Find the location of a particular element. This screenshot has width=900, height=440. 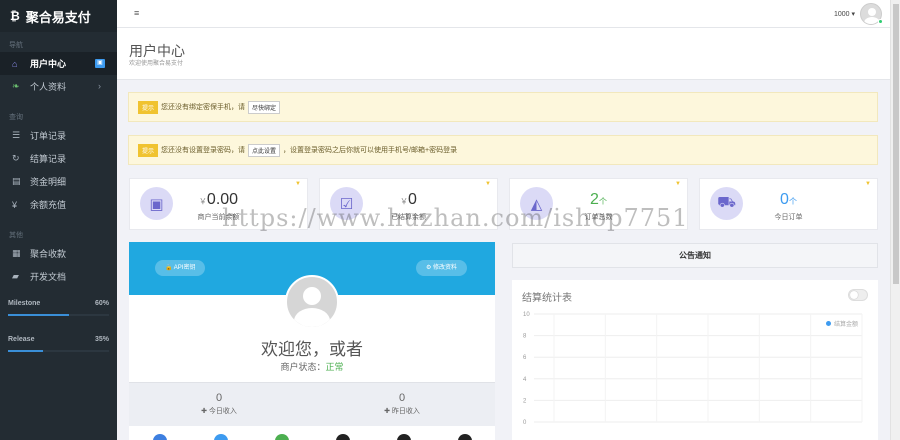

income-bar: 0 ✚ 今日收入 0 ✚ 昨日收入 is located at coordinates (312, 404).